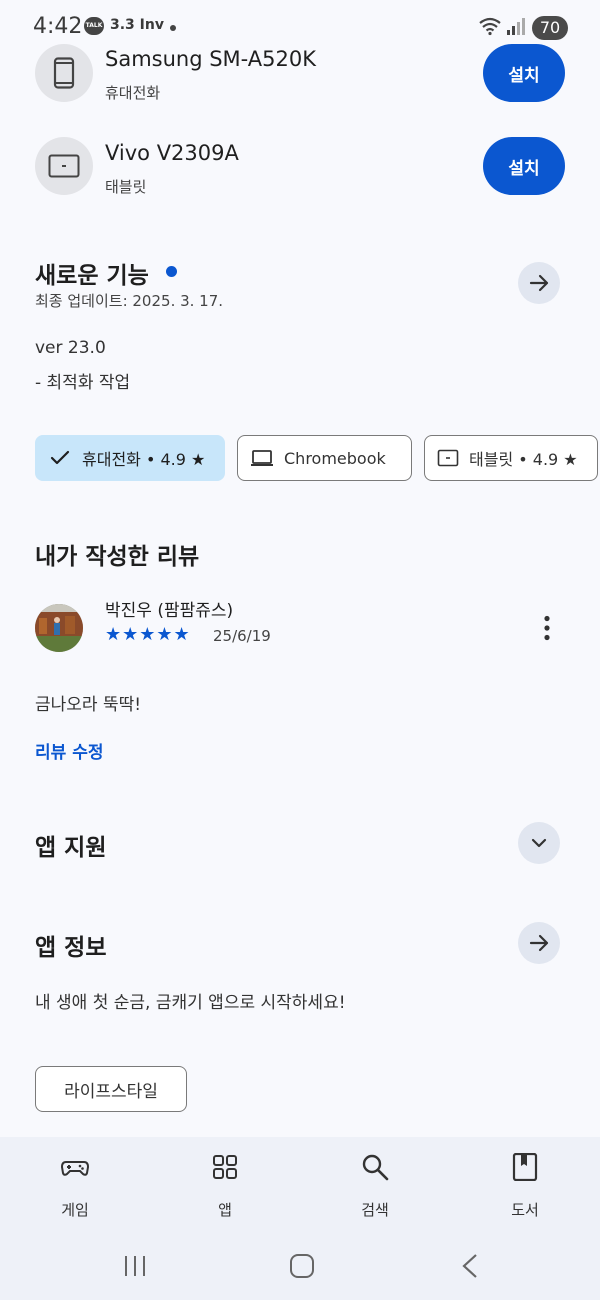  I want to click on status-indicators: 3.3 Inv, so click(137, 25).